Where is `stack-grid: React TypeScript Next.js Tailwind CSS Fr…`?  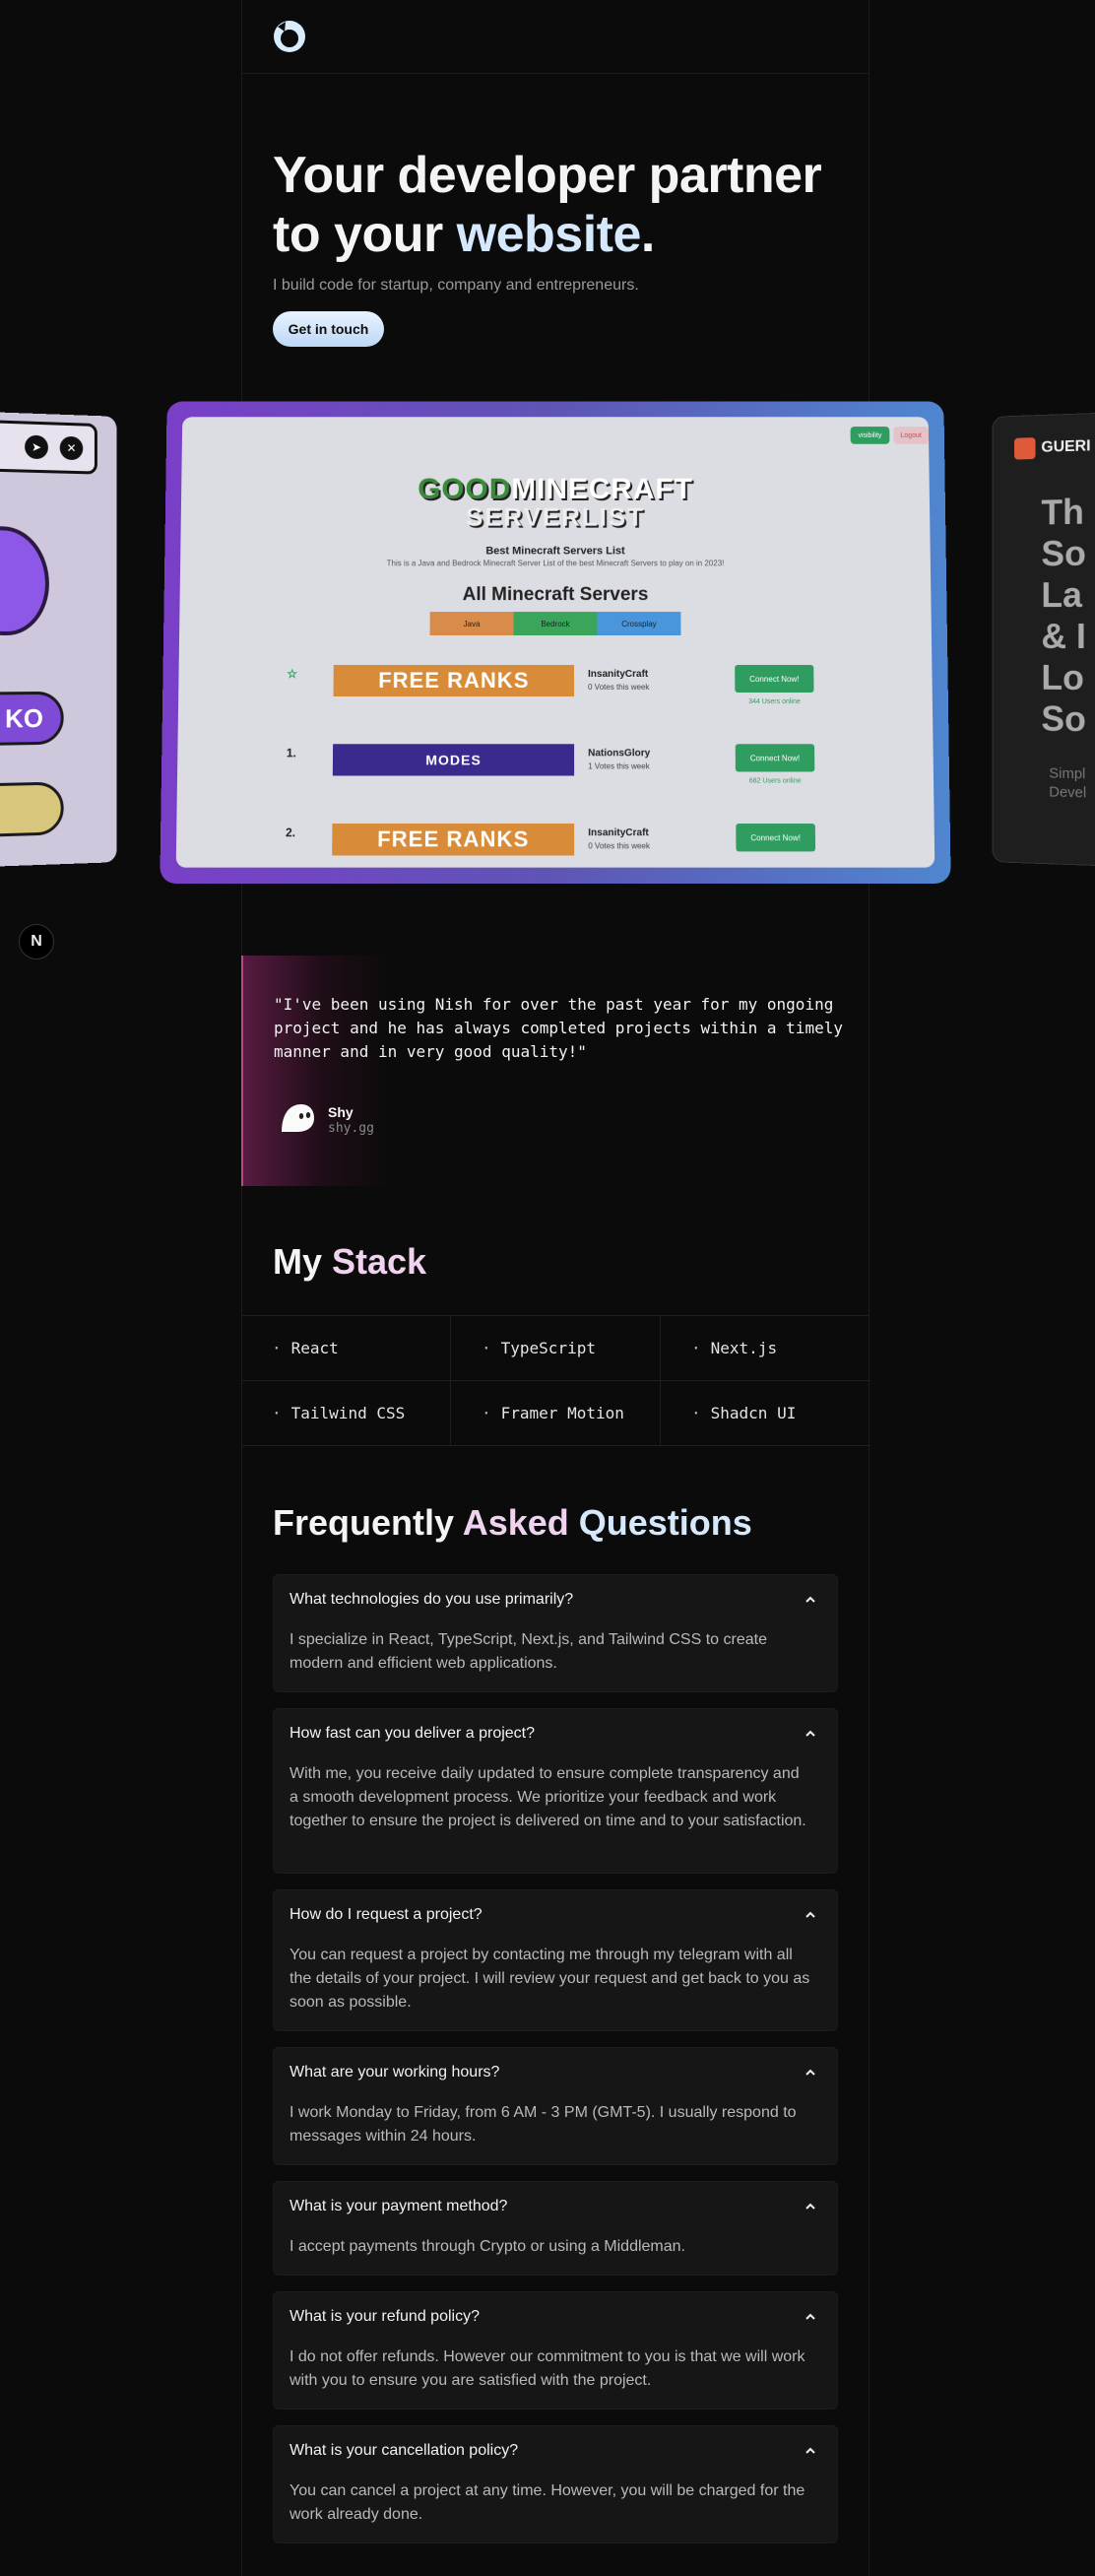
stack-grid: React TypeScript Next.js Tailwind CSS Fr… is located at coordinates (555, 1380).